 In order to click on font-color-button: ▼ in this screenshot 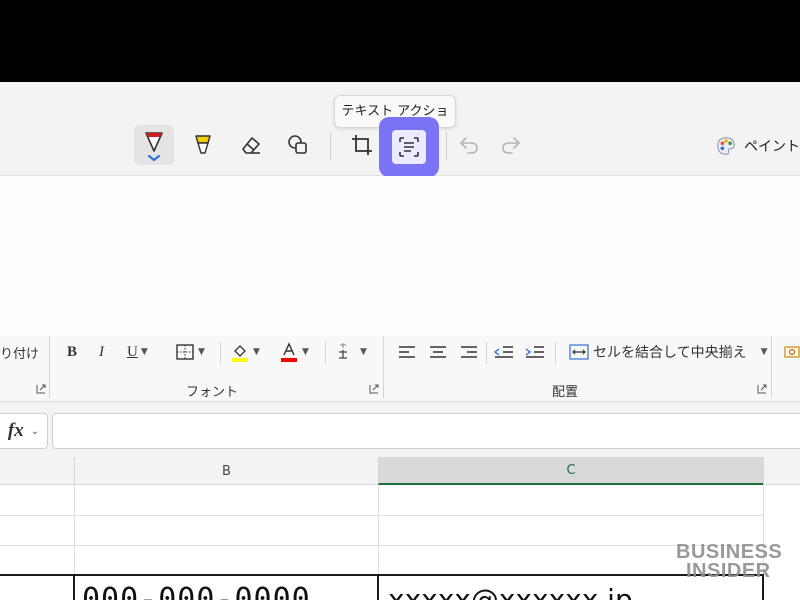, I will do `click(294, 352)`.